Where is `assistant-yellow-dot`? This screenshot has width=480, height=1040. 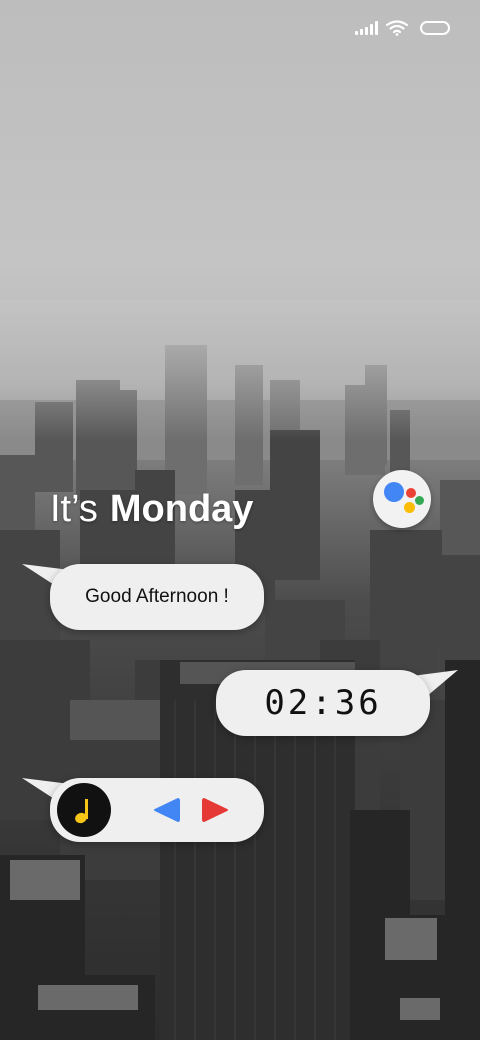
assistant-yellow-dot is located at coordinates (409, 507).